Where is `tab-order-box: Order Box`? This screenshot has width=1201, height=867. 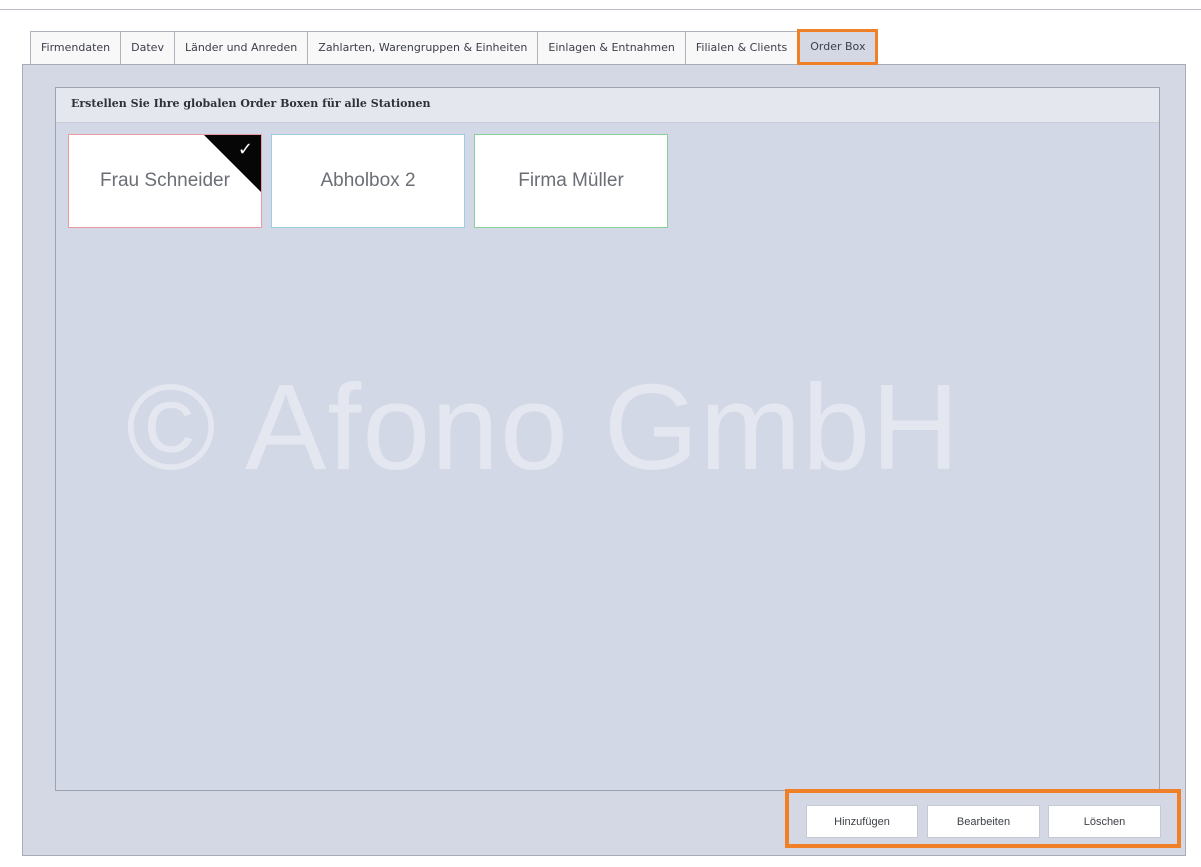 tab-order-box: Order Box is located at coordinates (838, 47).